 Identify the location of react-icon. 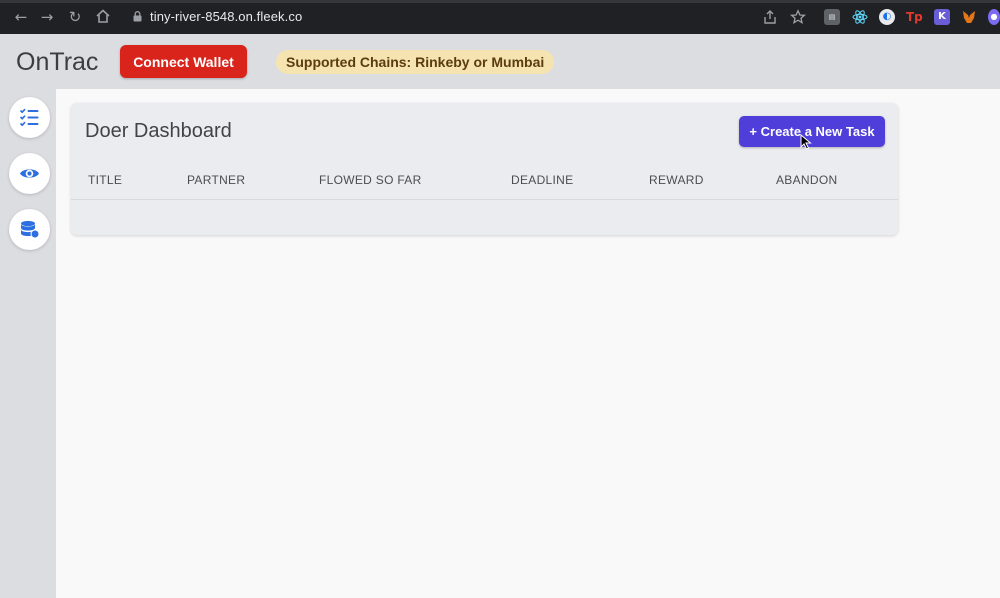
(860, 17).